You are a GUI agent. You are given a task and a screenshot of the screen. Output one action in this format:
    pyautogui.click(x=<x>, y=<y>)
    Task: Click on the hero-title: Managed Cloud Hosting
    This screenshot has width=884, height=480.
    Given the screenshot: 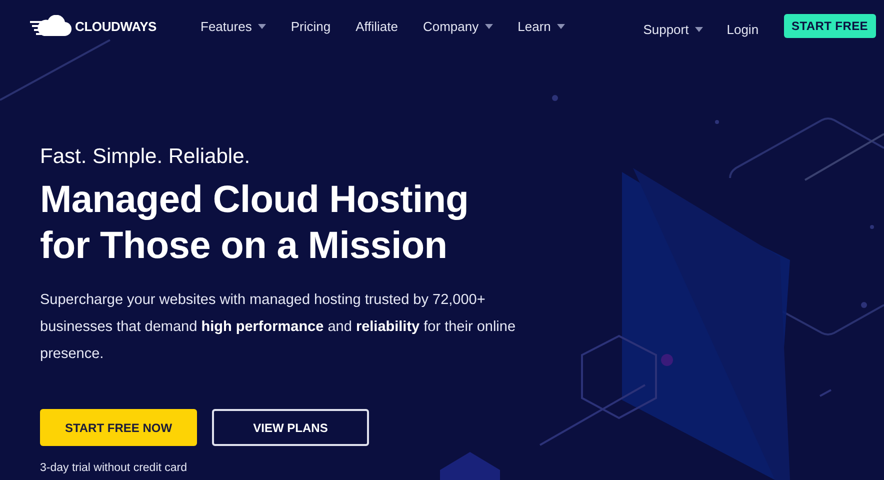 What is the action you would take?
    pyautogui.click(x=255, y=200)
    